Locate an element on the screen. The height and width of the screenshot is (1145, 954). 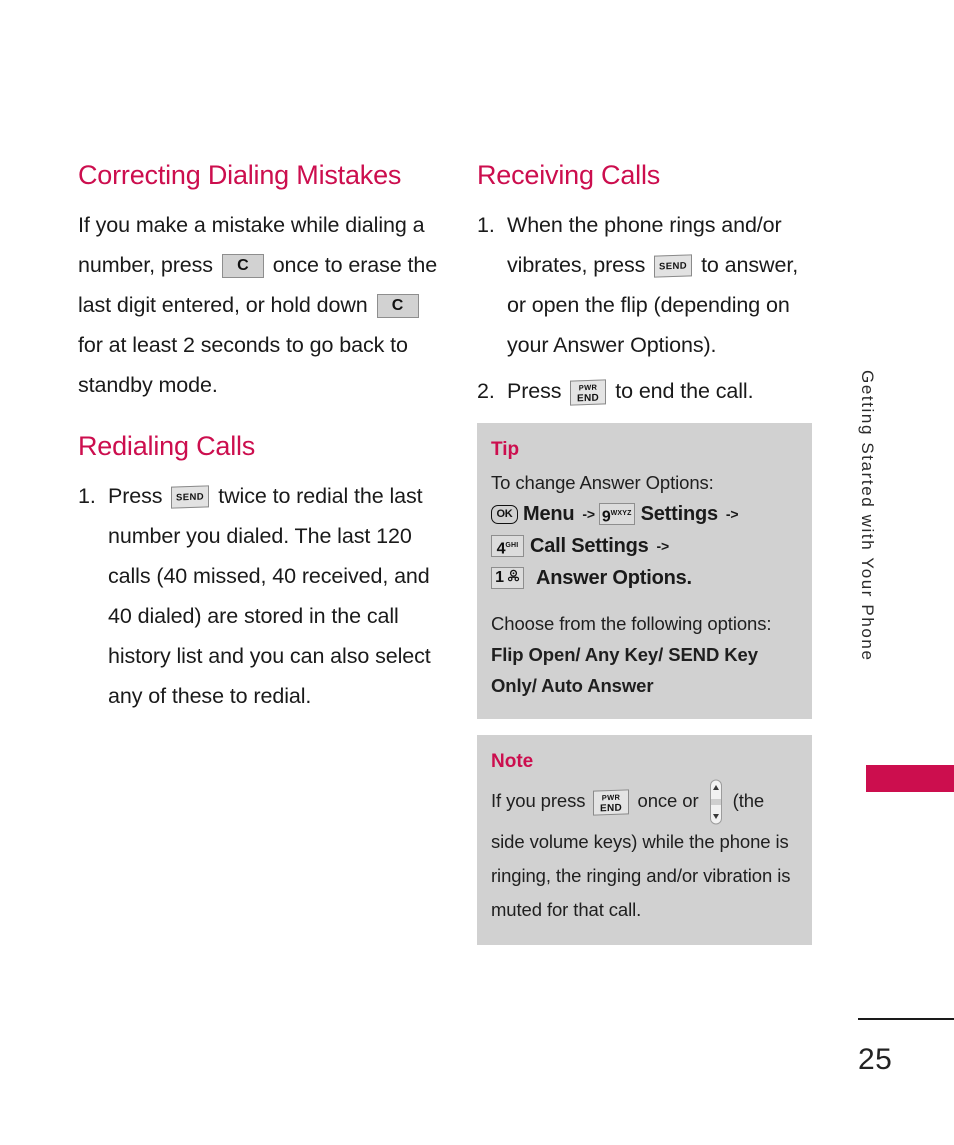
nine-key-icon: 9WXYZ is located at coordinates (616, 514).